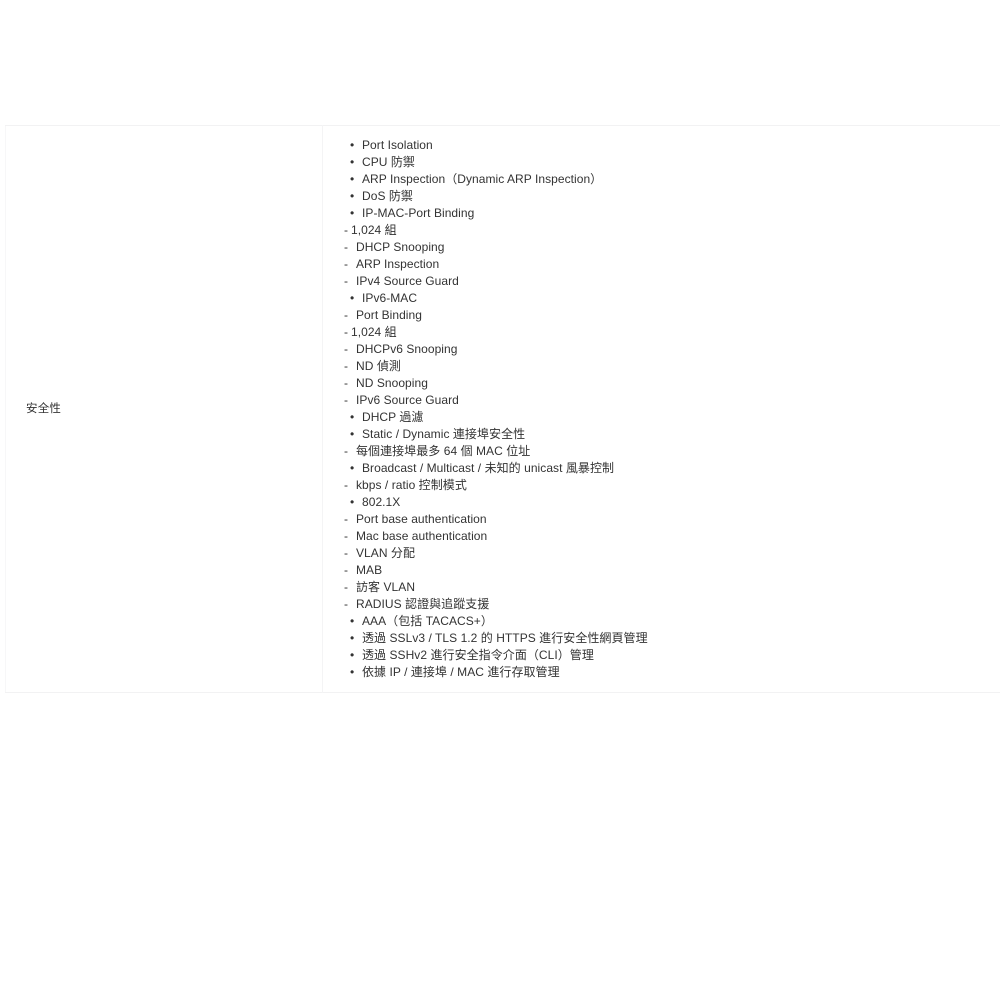  What do you see at coordinates (671, 383) in the screenshot?
I see `list-item: - ND Snooping` at bounding box center [671, 383].